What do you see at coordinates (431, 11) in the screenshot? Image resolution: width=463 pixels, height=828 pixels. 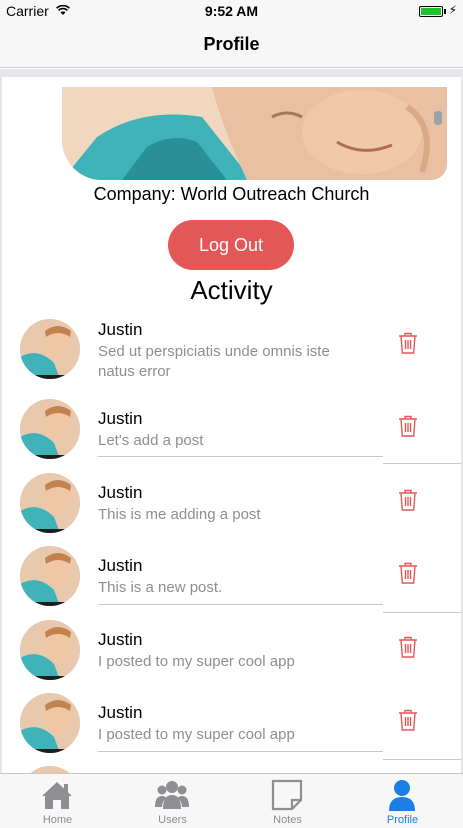 I see `battery-icon` at bounding box center [431, 11].